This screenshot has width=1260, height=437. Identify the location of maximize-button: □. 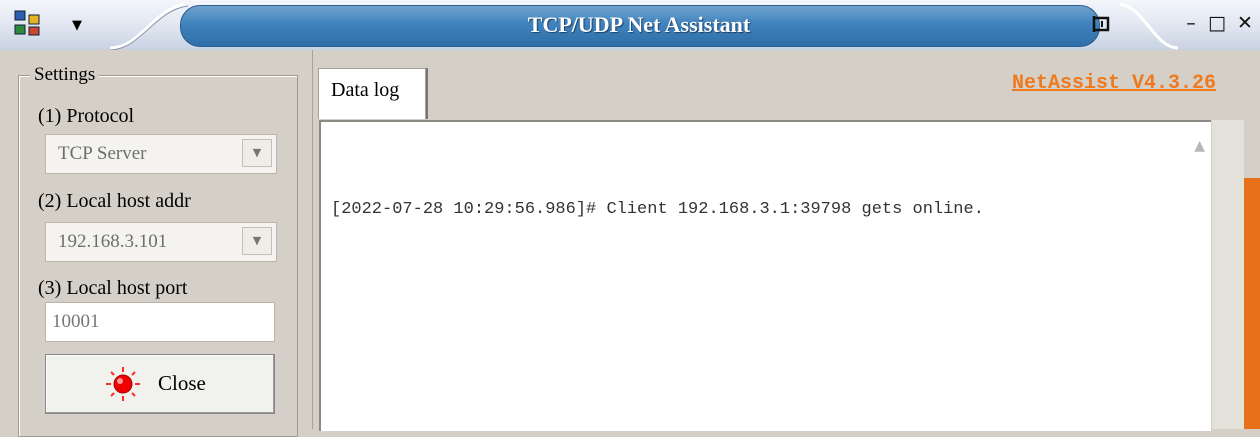
(1217, 23).